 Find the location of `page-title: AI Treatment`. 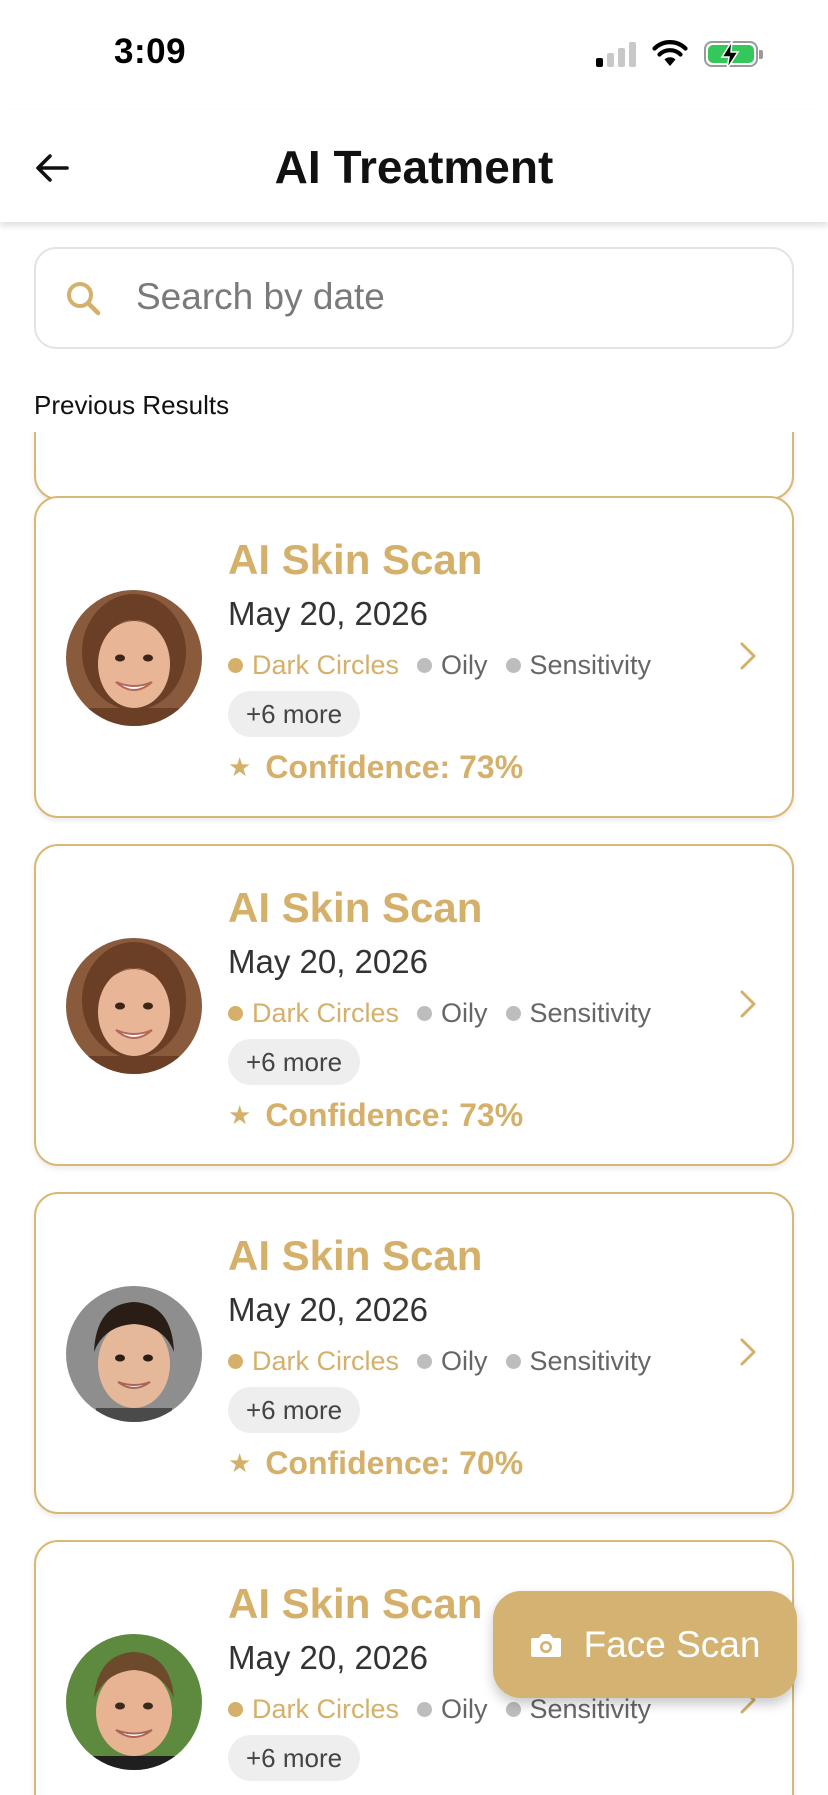

page-title: AI Treatment is located at coordinates (414, 167).